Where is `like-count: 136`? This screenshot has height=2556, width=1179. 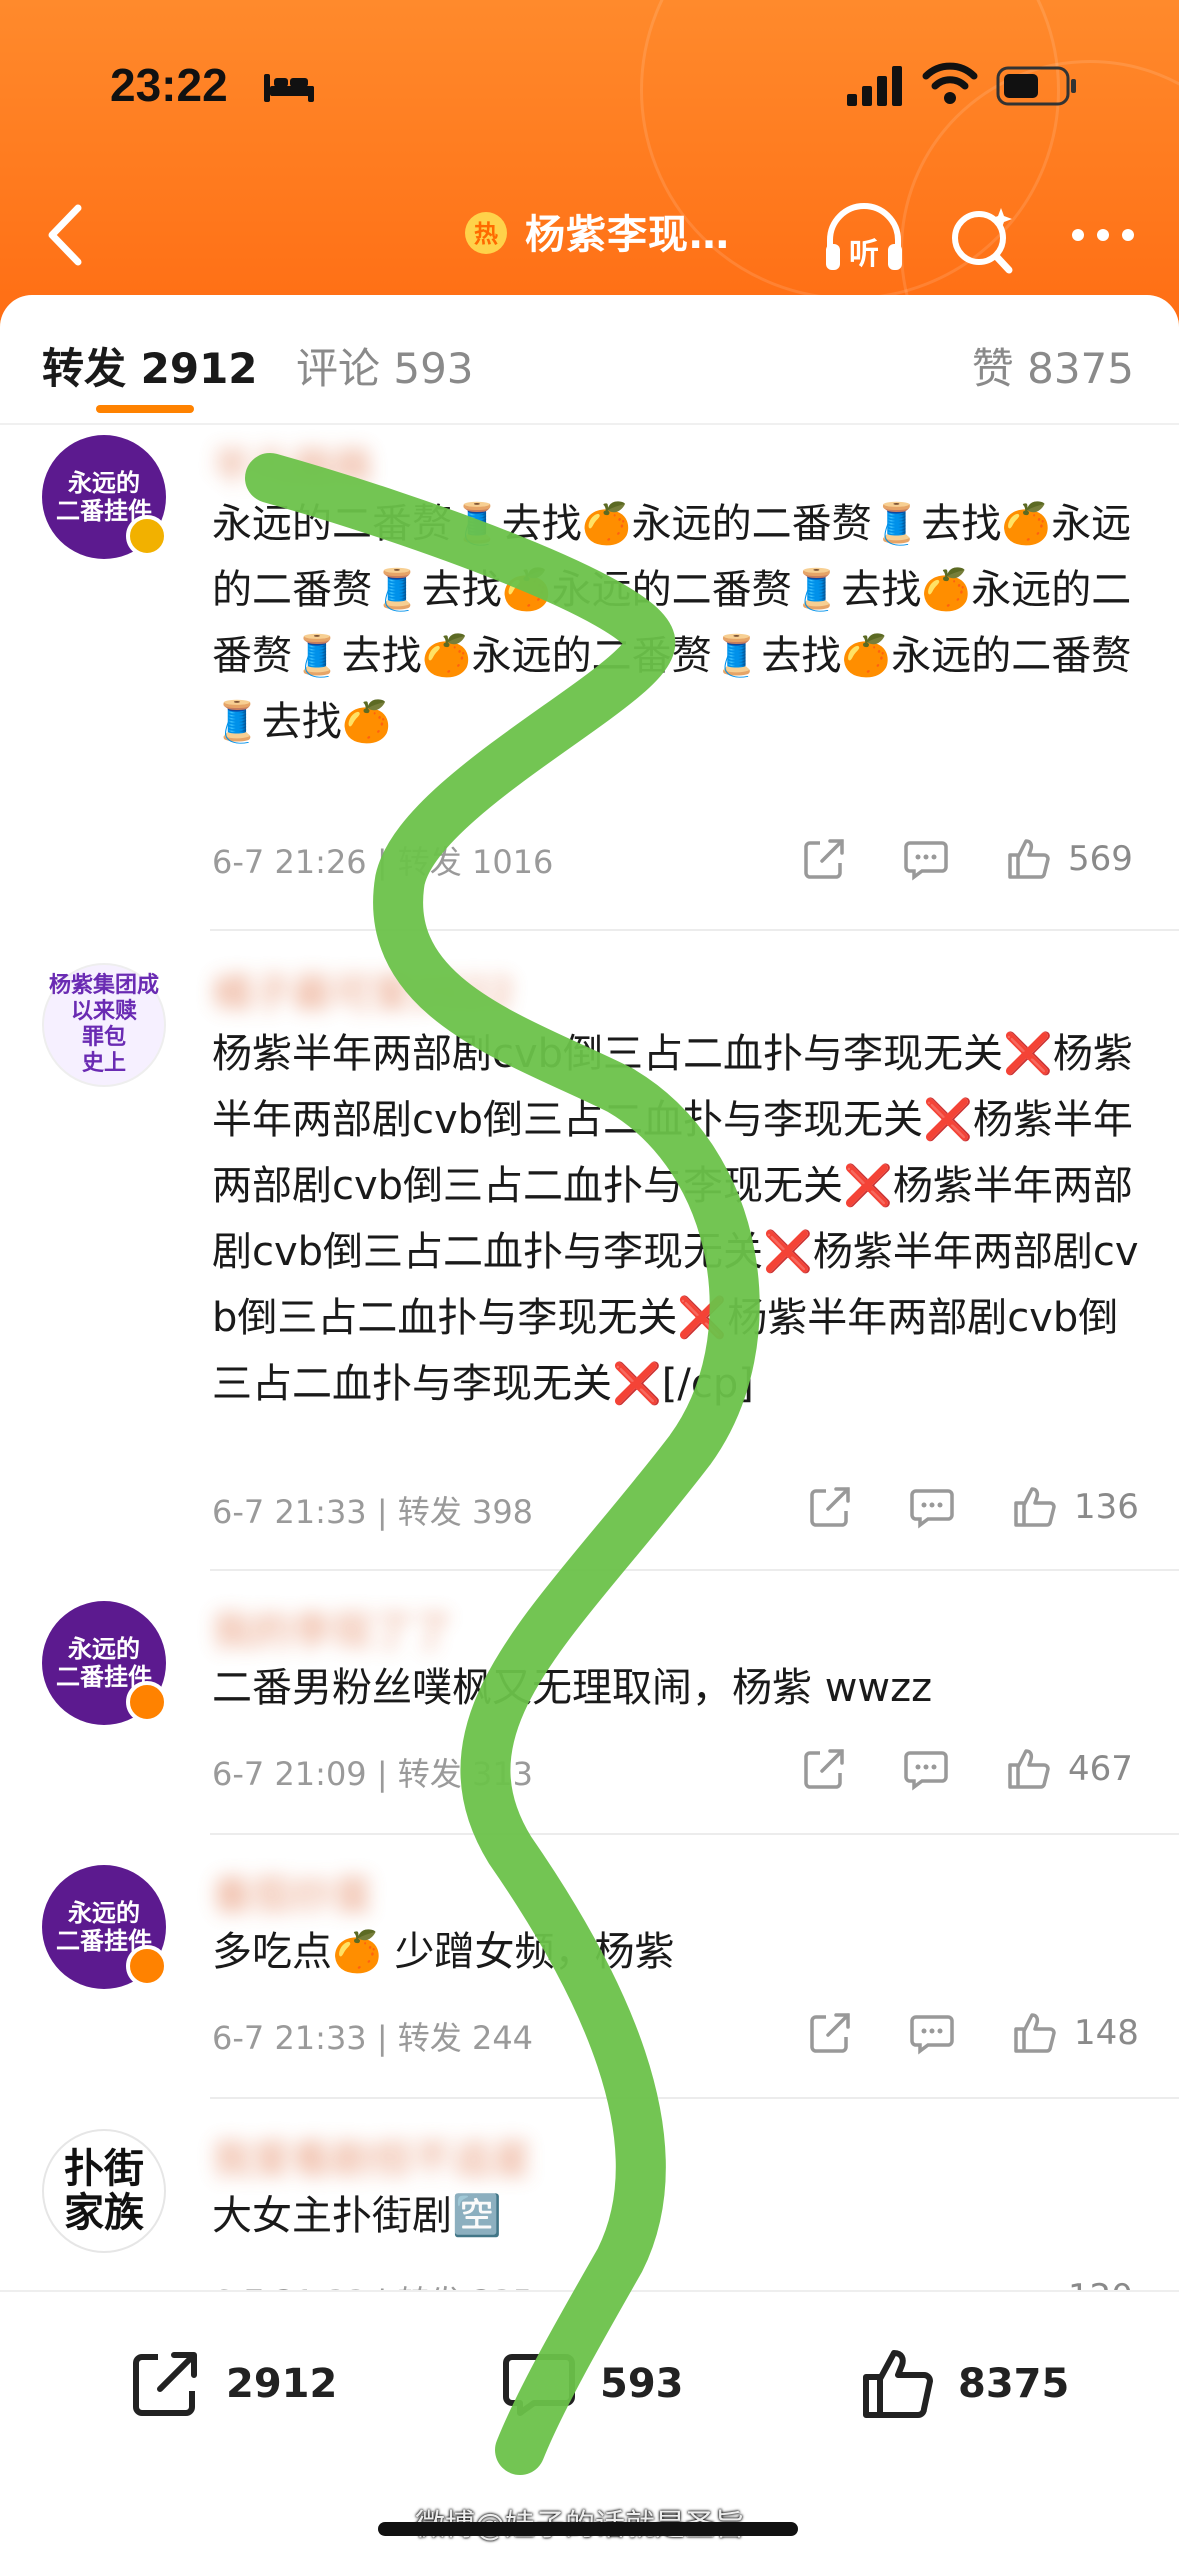 like-count: 136 is located at coordinates (1106, 1507).